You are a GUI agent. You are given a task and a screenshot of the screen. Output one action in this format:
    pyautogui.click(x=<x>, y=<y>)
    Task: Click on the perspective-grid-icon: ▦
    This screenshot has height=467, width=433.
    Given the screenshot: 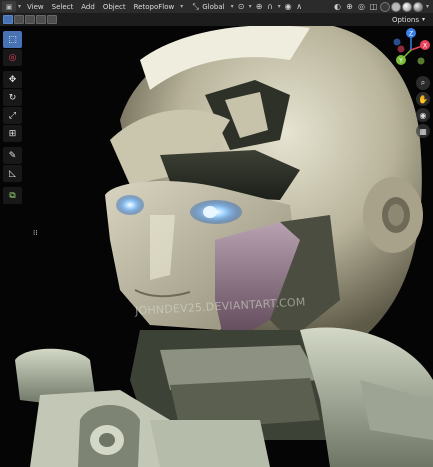 What is the action you would take?
    pyautogui.click(x=423, y=131)
    